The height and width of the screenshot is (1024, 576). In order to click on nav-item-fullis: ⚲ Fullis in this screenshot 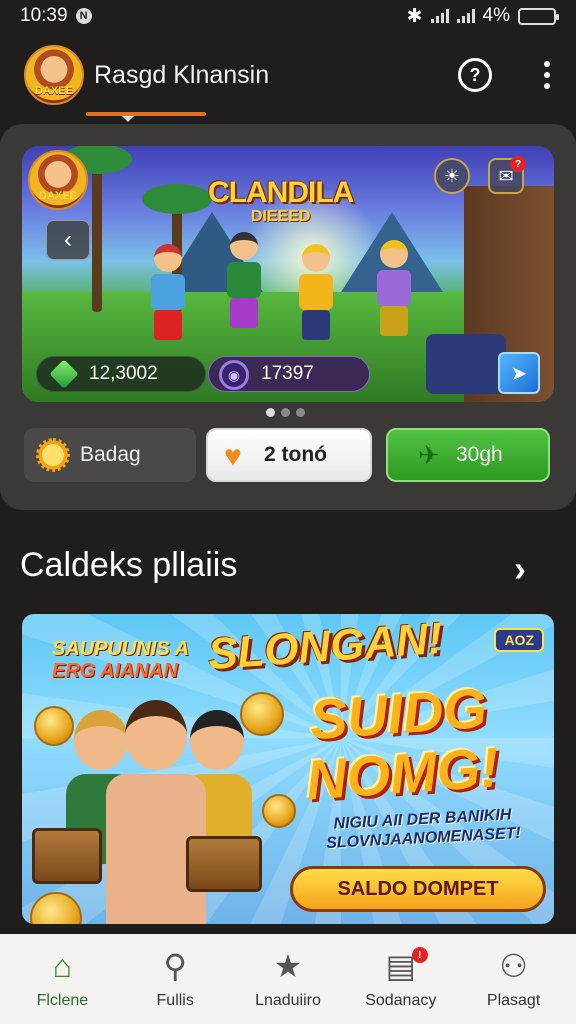, I will do `click(175, 979)`.